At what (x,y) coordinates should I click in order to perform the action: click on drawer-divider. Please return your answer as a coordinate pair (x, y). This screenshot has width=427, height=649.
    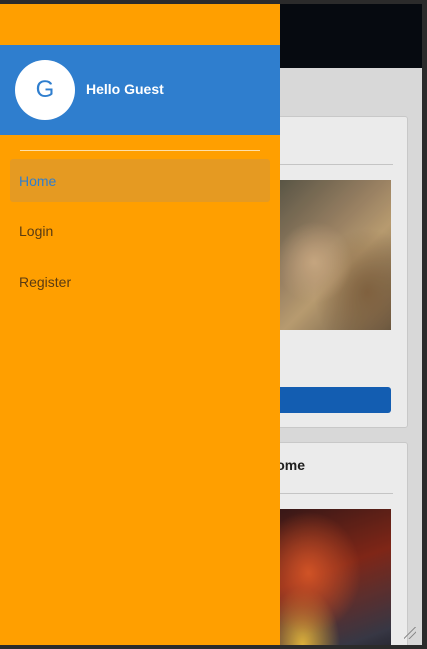
    Looking at the image, I should click on (140, 150).